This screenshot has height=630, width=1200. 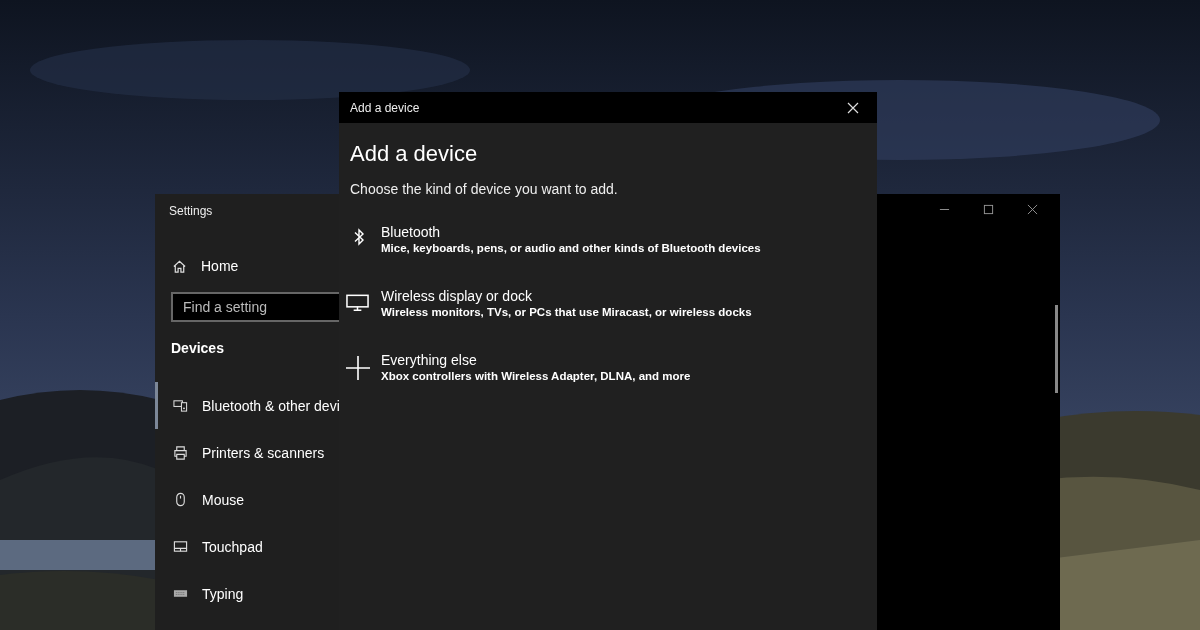 I want to click on sidebar-item: Touchpad, so click(x=247, y=546).